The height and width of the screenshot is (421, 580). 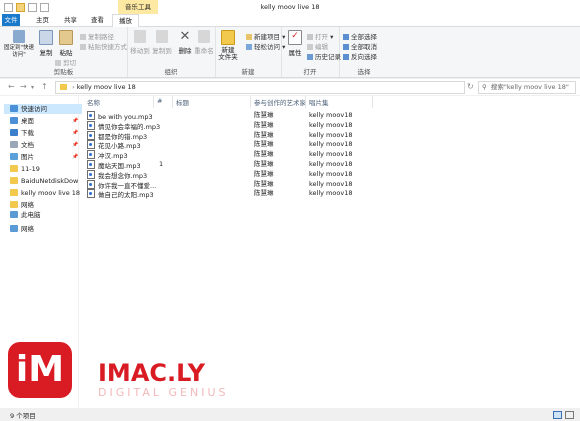 What do you see at coordinates (360, 46) in the screenshot?
I see `select-none-button: 全部取消` at bounding box center [360, 46].